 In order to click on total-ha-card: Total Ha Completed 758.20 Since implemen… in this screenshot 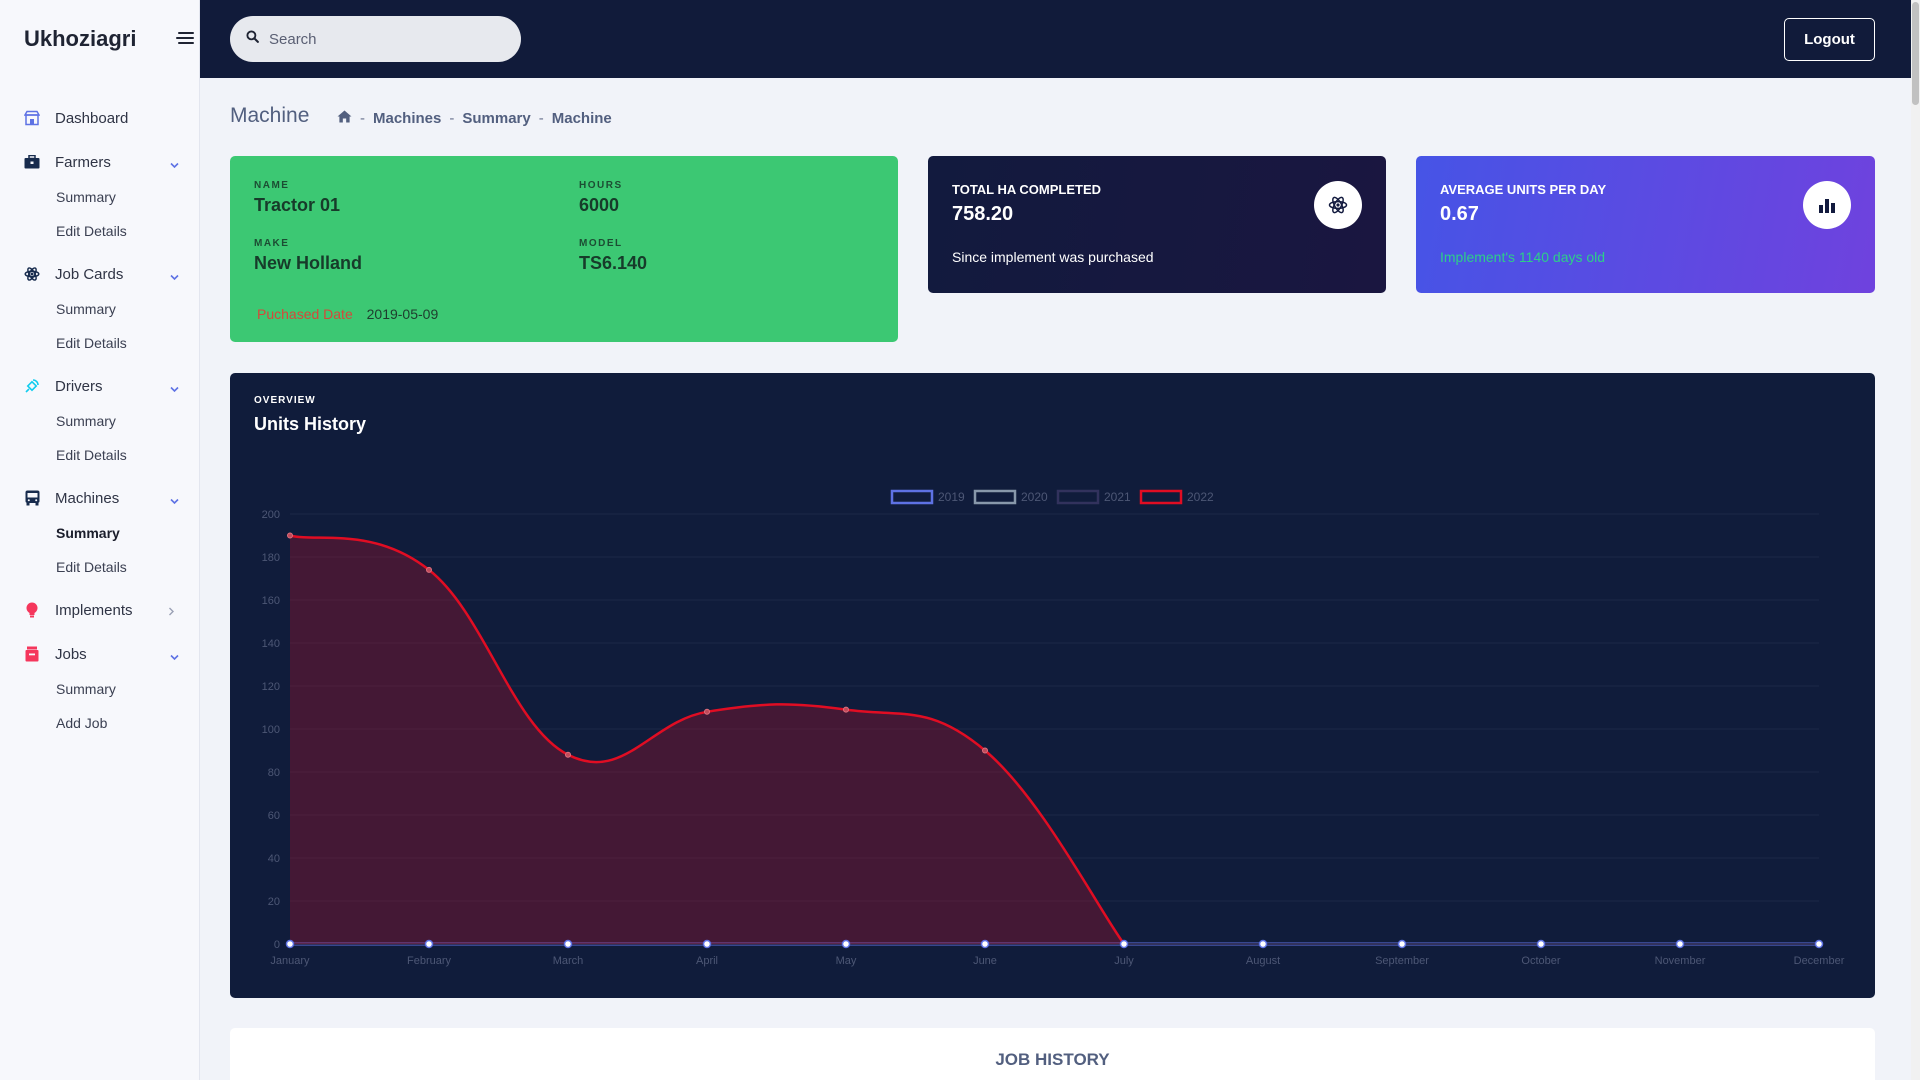, I will do `click(1157, 224)`.